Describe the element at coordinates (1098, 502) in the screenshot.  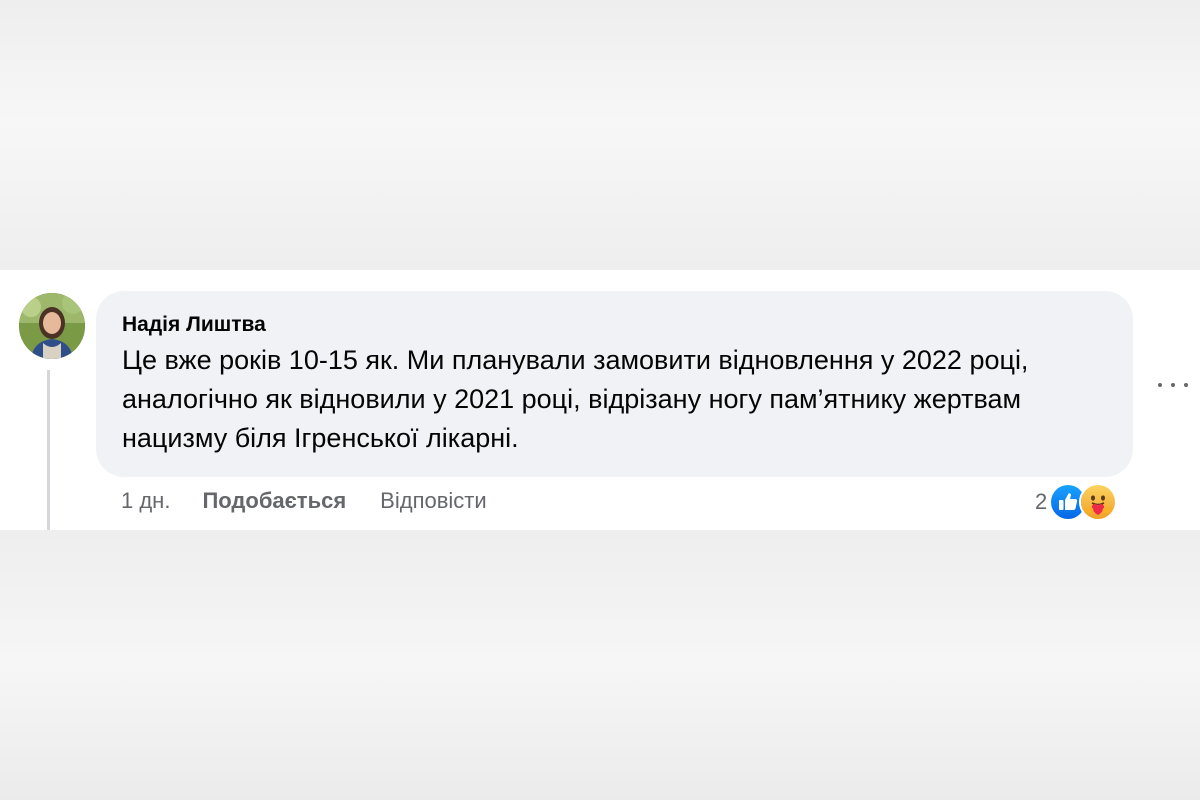
I see `care-icon` at that location.